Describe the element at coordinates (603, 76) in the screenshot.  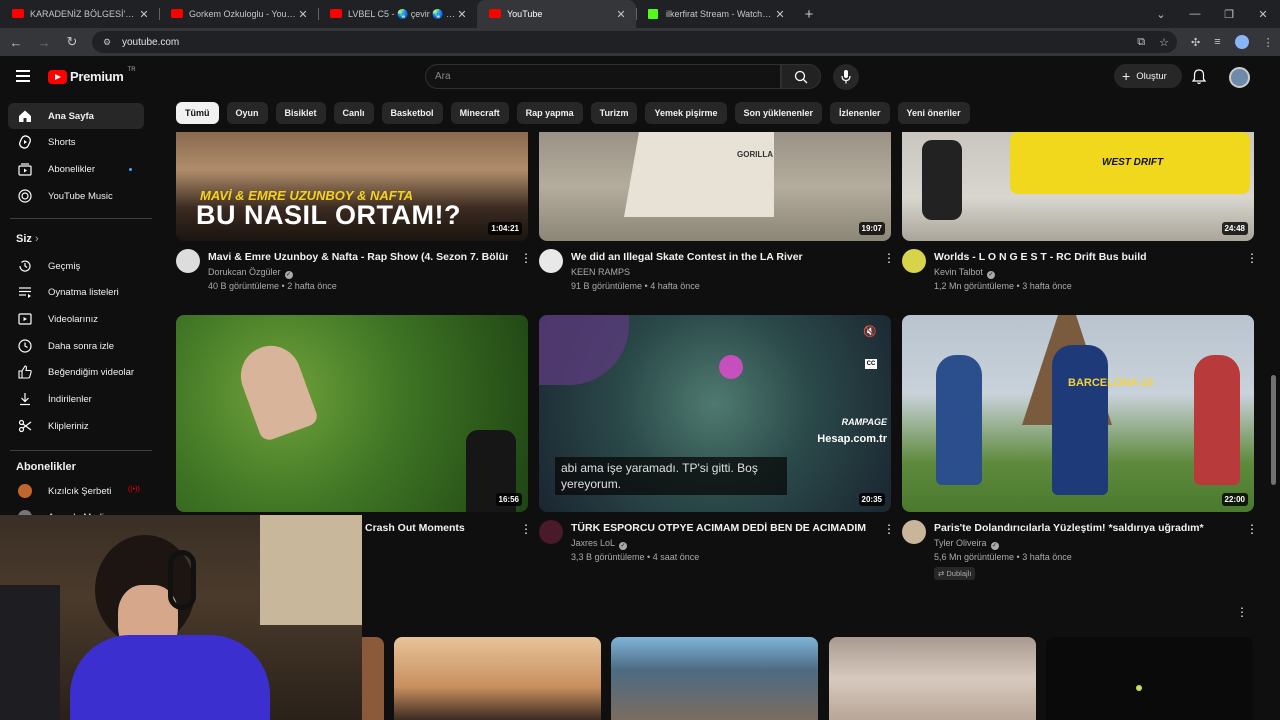
I see `search-input: Ara` at that location.